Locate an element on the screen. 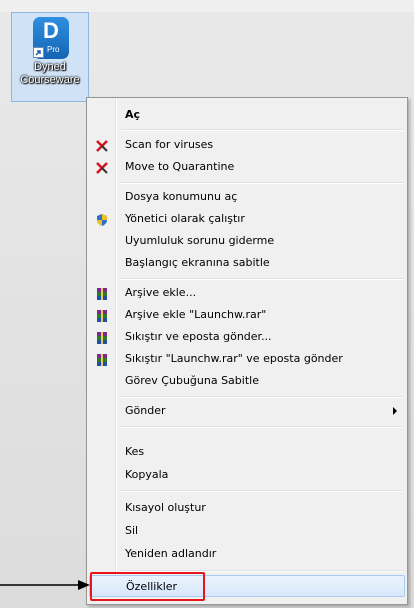 The width and height of the screenshot is (414, 608). menu-item-send-to: Gönder is located at coordinates (247, 411).